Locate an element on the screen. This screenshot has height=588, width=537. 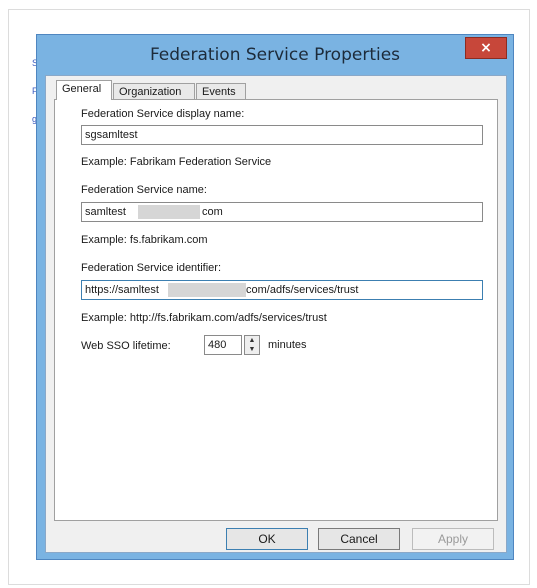
identifier-field: https://samltest com/adfs/services/trust is located at coordinates (282, 290).